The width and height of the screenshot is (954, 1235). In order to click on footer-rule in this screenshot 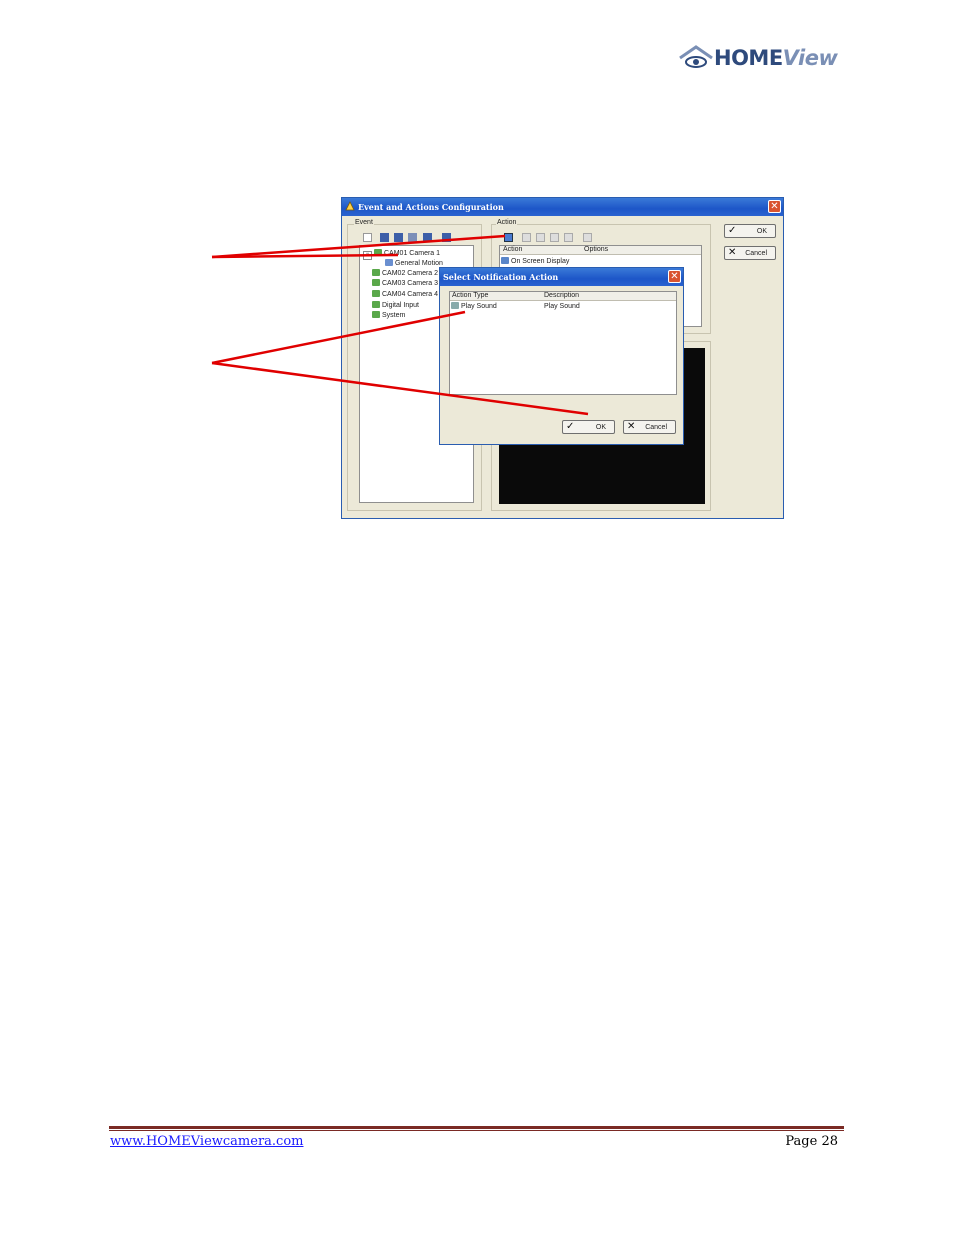, I will do `click(476, 1127)`.